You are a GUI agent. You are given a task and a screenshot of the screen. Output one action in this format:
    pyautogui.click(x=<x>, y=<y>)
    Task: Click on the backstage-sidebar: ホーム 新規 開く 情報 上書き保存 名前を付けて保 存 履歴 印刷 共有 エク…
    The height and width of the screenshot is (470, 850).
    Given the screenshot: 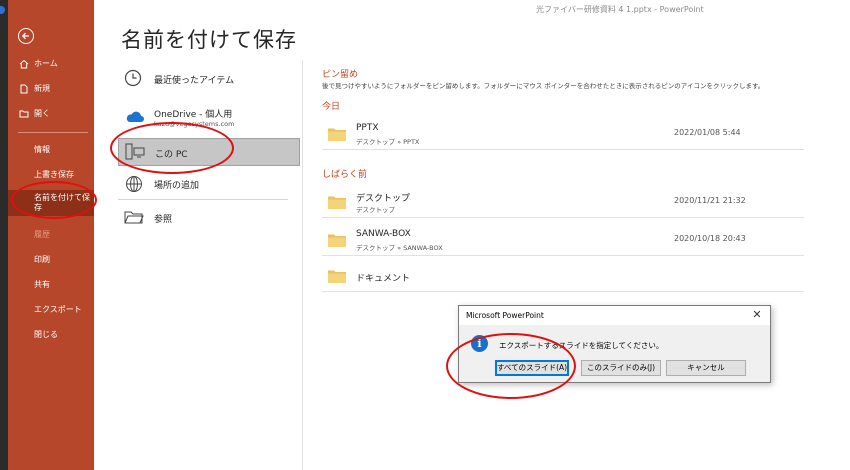 What is the action you would take?
    pyautogui.click(x=51, y=235)
    